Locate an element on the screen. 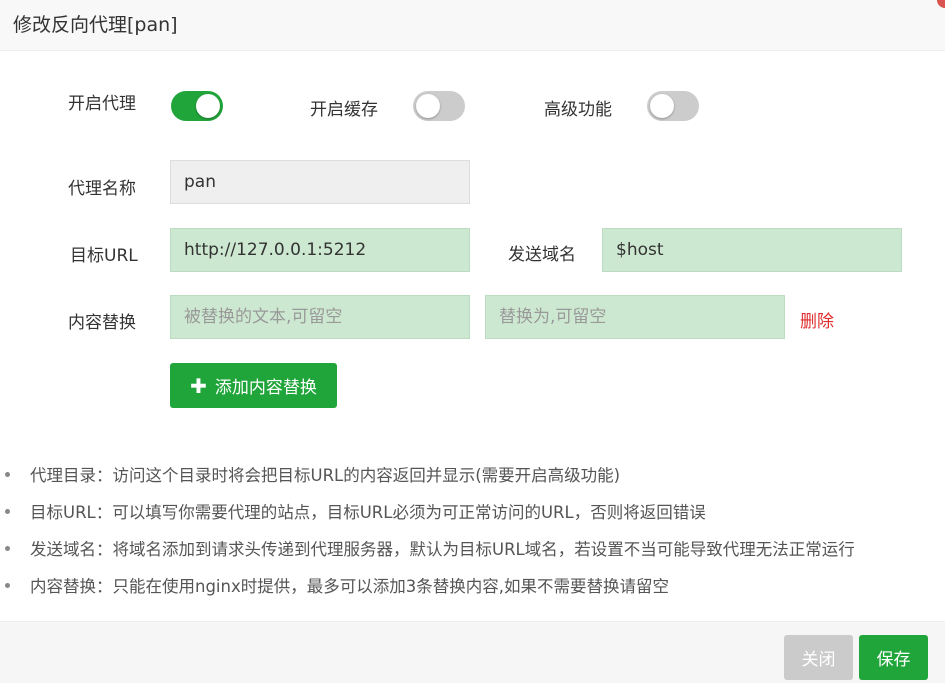 This screenshot has height=683, width=945. send-domain-label: 发送域名 is located at coordinates (542, 255).